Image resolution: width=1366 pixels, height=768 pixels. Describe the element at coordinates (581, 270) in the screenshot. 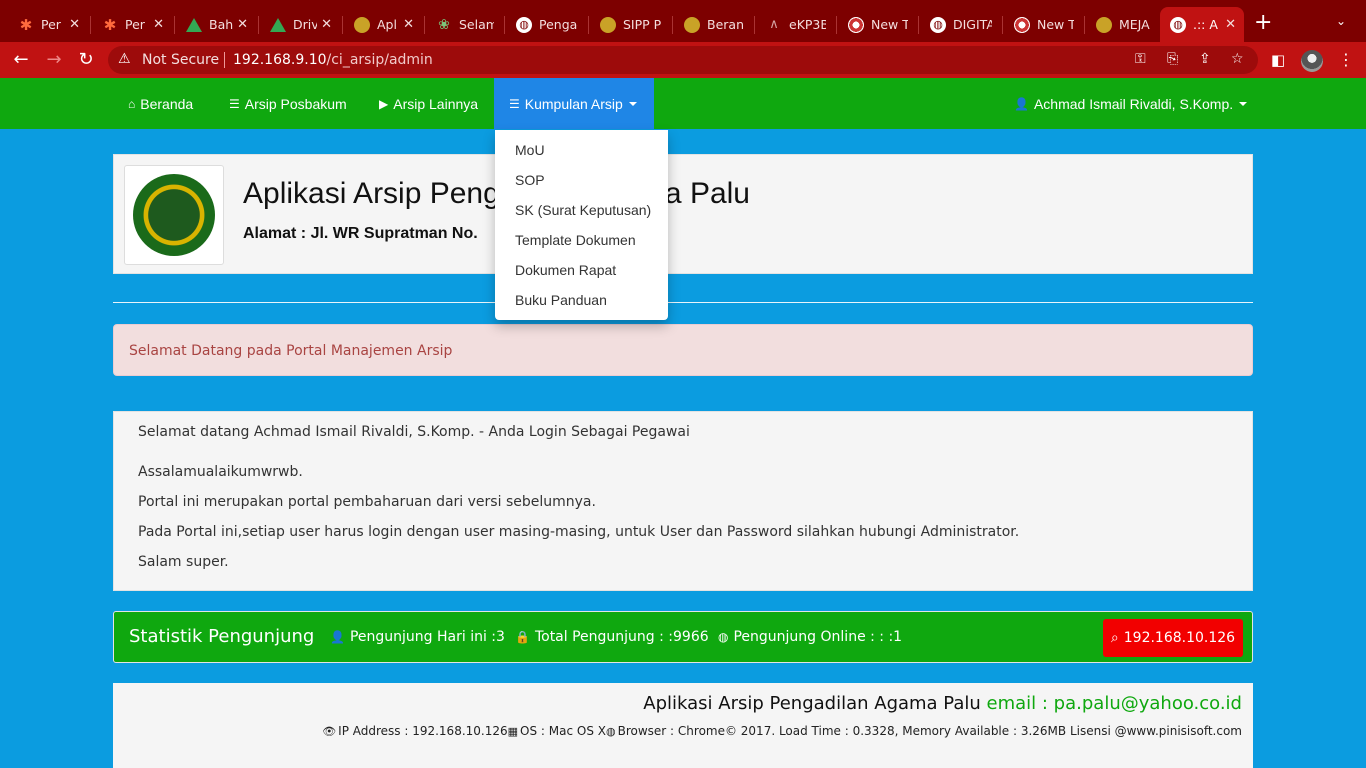

I see `dropdown-item-dokumen-rapat: Dokumen Rapat` at that location.